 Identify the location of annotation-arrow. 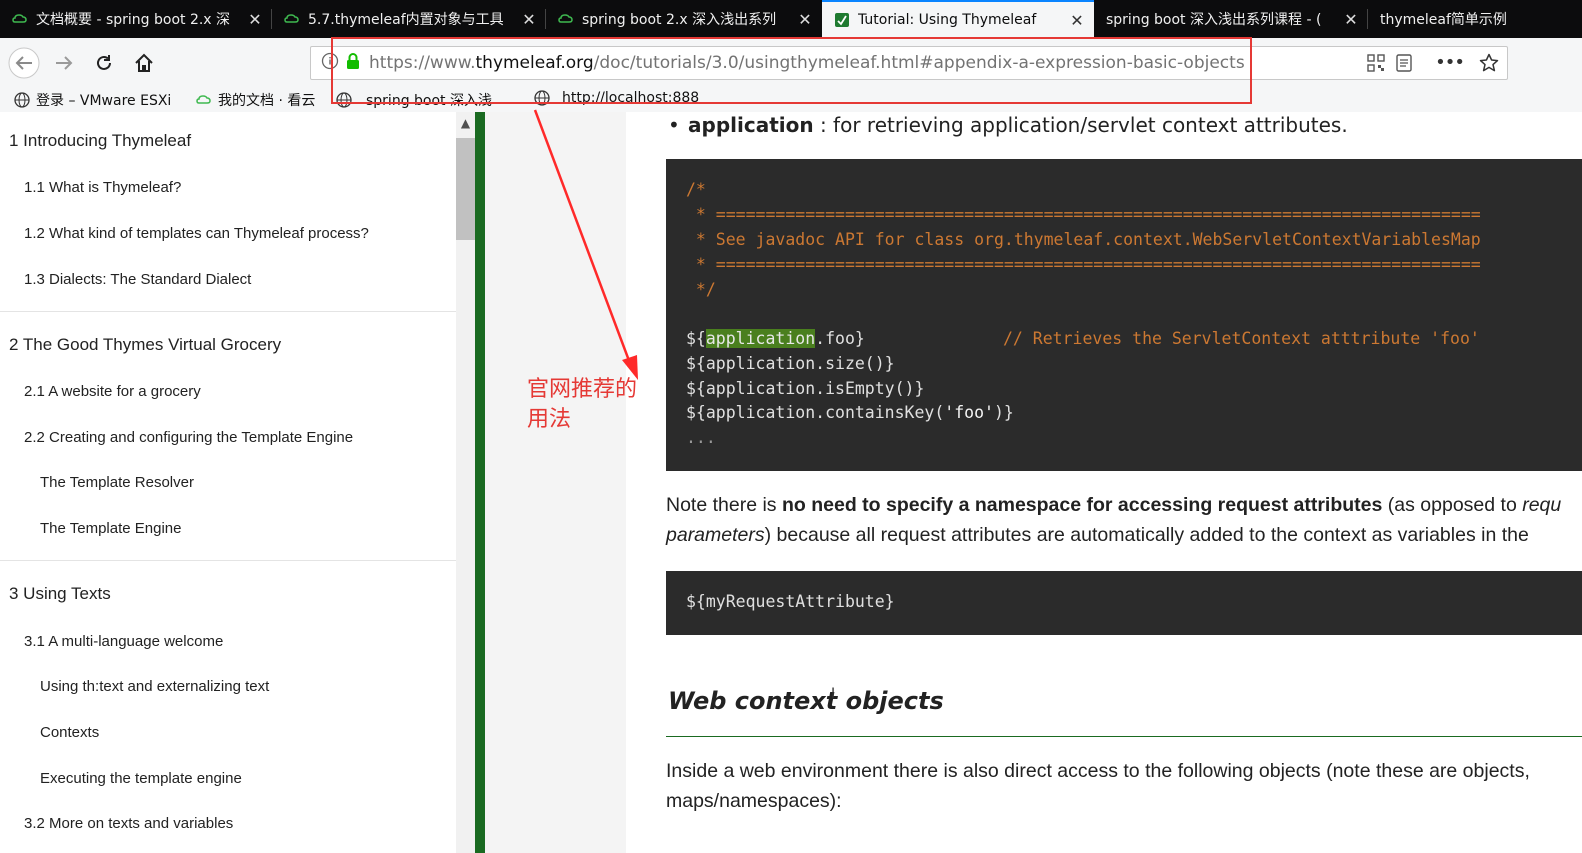
(585, 244).